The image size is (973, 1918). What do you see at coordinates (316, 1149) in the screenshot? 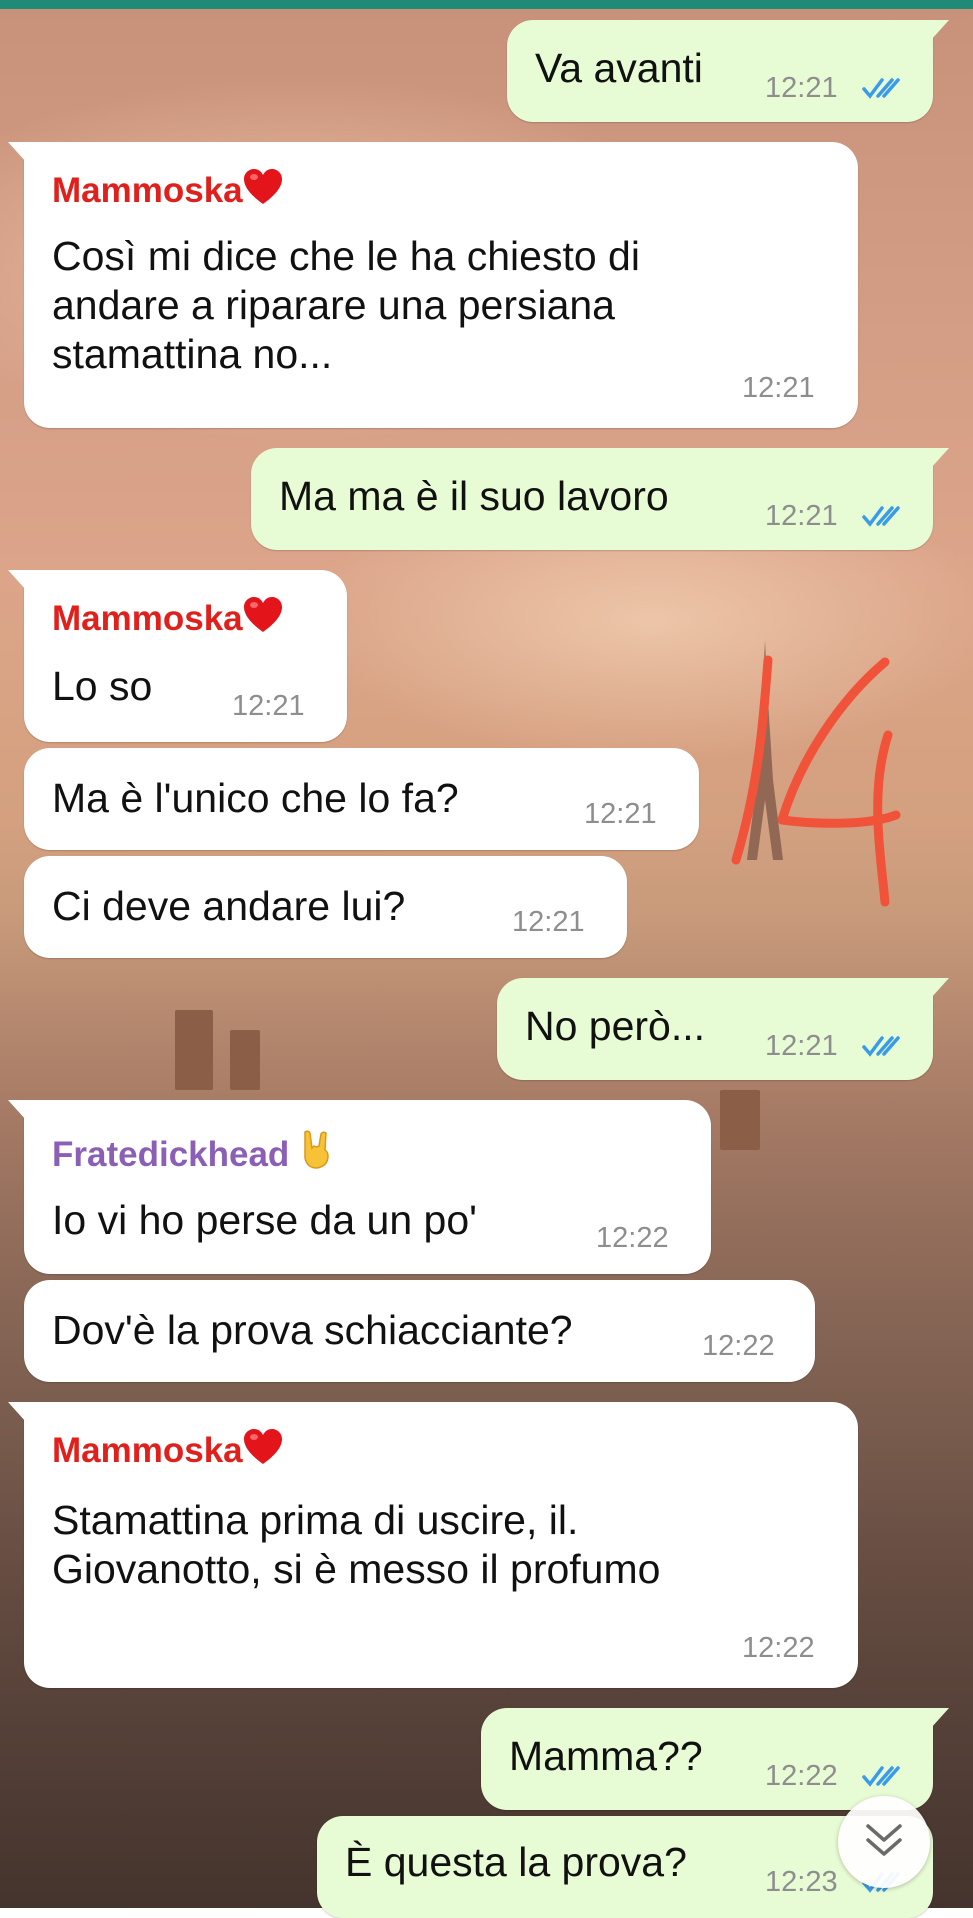
I see `rock-hand-icon` at bounding box center [316, 1149].